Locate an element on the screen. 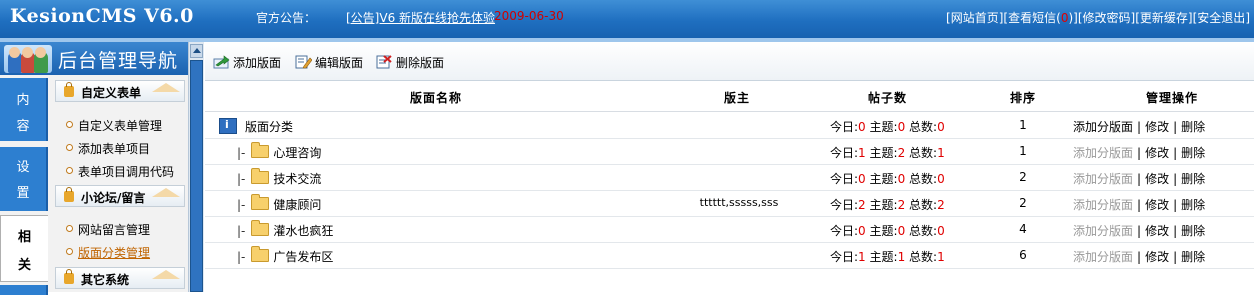 Image resolution: width=1254 pixels, height=295 pixels. notice-link: [公告]V6 新版在线抢先体验 is located at coordinates (420, 17).